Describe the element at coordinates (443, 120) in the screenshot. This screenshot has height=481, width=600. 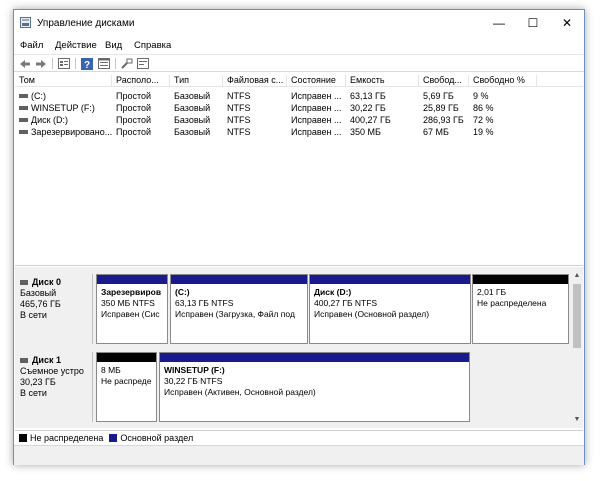
I see `free-cell: 286,93 ГБ` at that location.